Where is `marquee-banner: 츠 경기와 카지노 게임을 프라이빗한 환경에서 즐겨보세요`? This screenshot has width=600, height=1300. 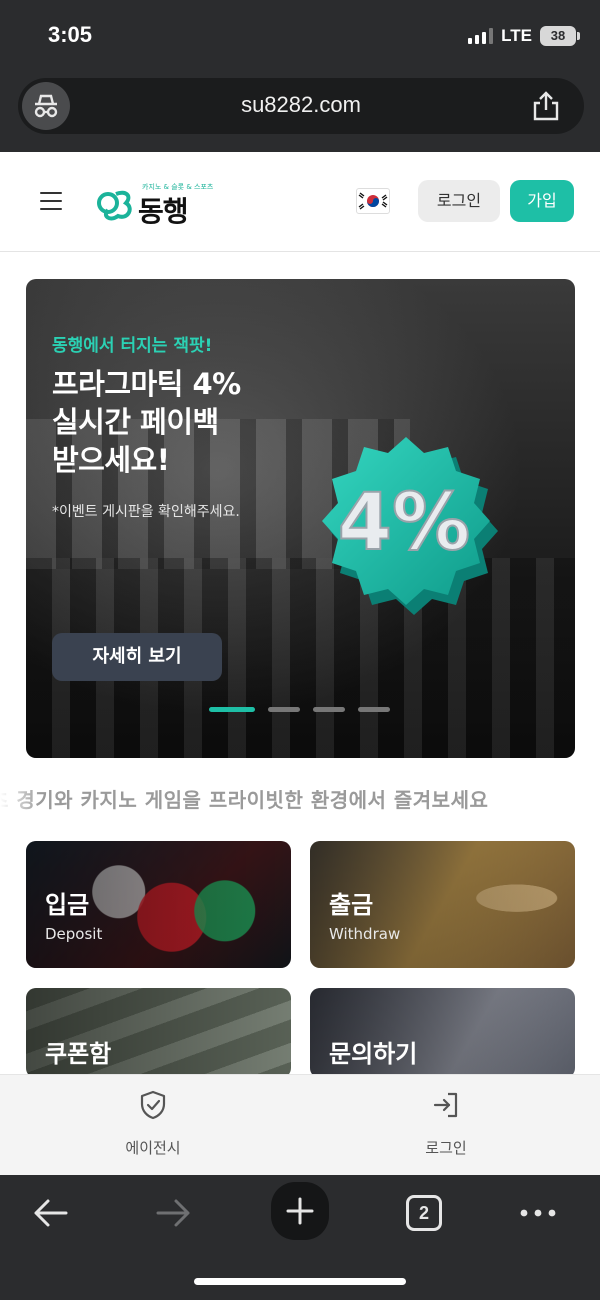 marquee-banner: 츠 경기와 카지노 게임을 프라이빗한 환경에서 즐겨보세요 is located at coordinates (300, 798).